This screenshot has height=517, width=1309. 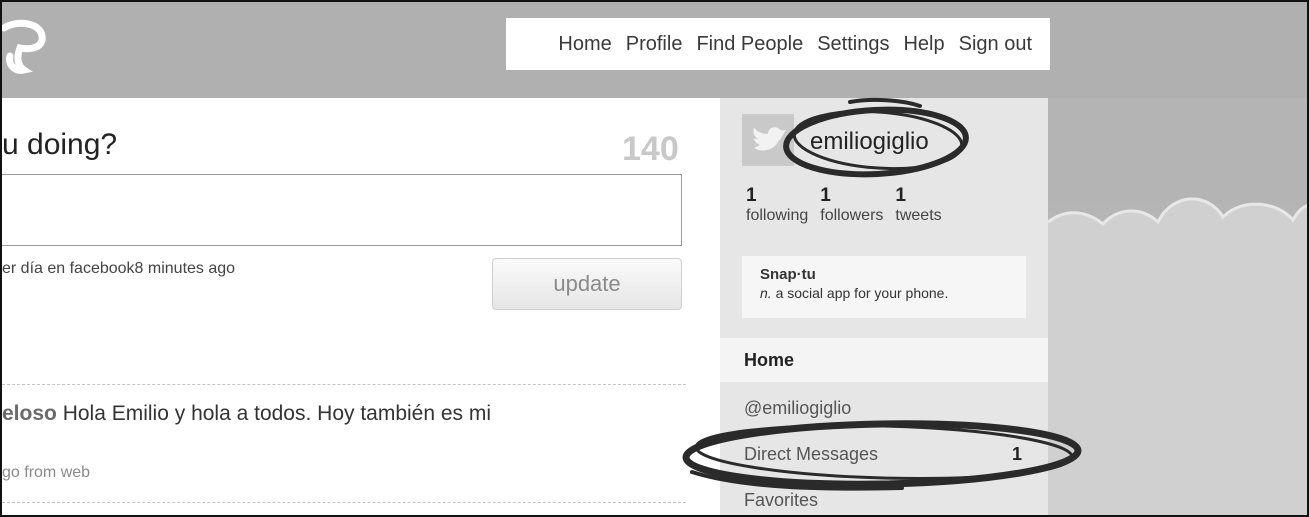 What do you see at coordinates (60, 144) in the screenshot?
I see `status-prompt: u doing?` at bounding box center [60, 144].